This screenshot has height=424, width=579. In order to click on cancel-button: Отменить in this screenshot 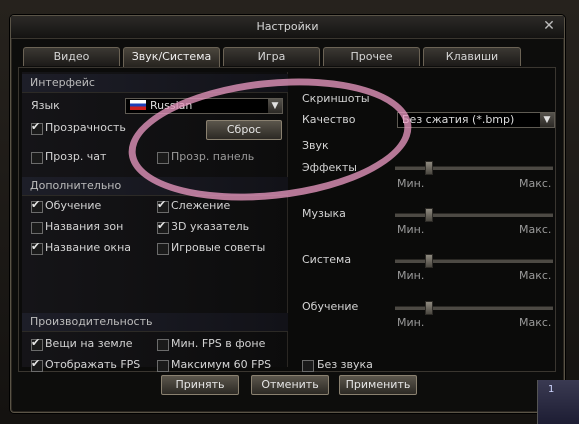, I will do `click(290, 385)`.